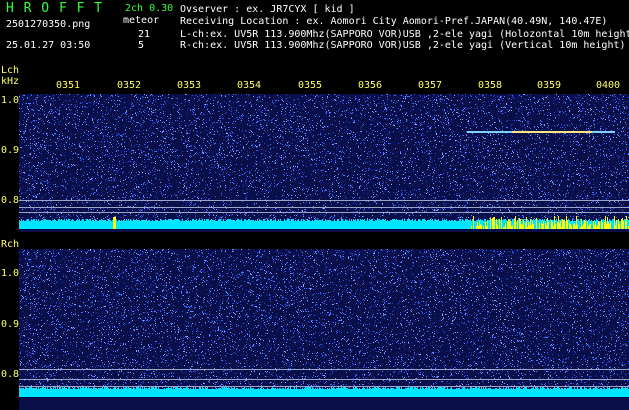 This screenshot has height=410, width=629. Describe the element at coordinates (10, 273) in the screenshot. I see `rch-ytick-1-0: 1.0` at that location.